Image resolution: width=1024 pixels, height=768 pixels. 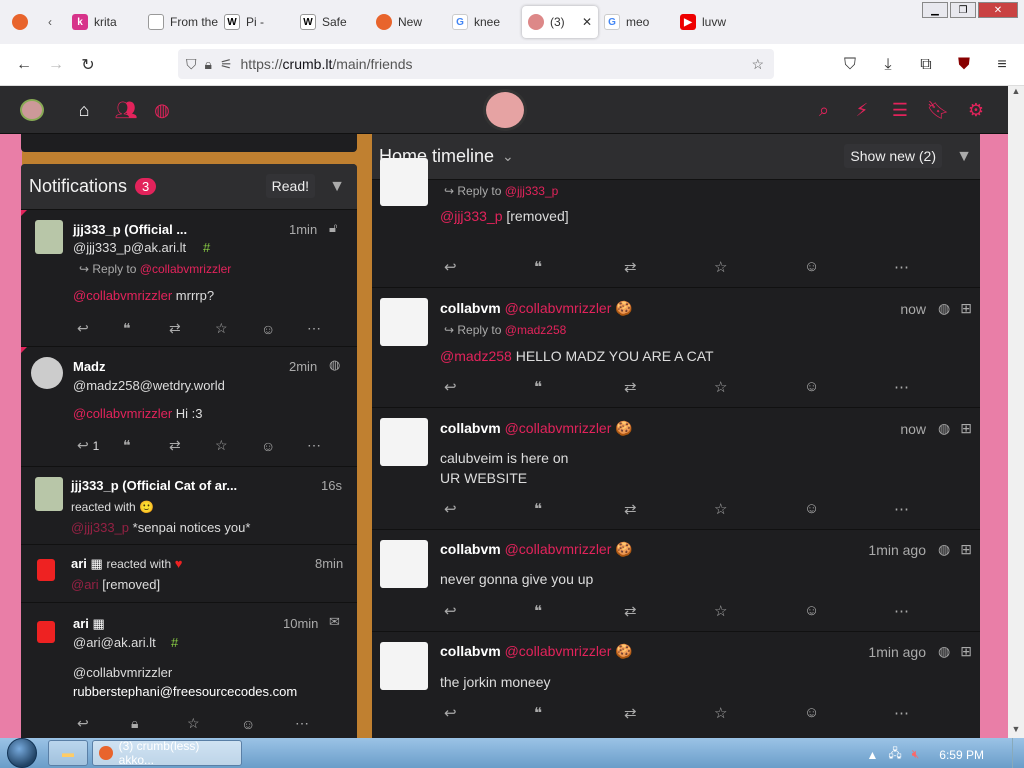 I want to click on close-window-button: ✕, so click(x=998, y=10).